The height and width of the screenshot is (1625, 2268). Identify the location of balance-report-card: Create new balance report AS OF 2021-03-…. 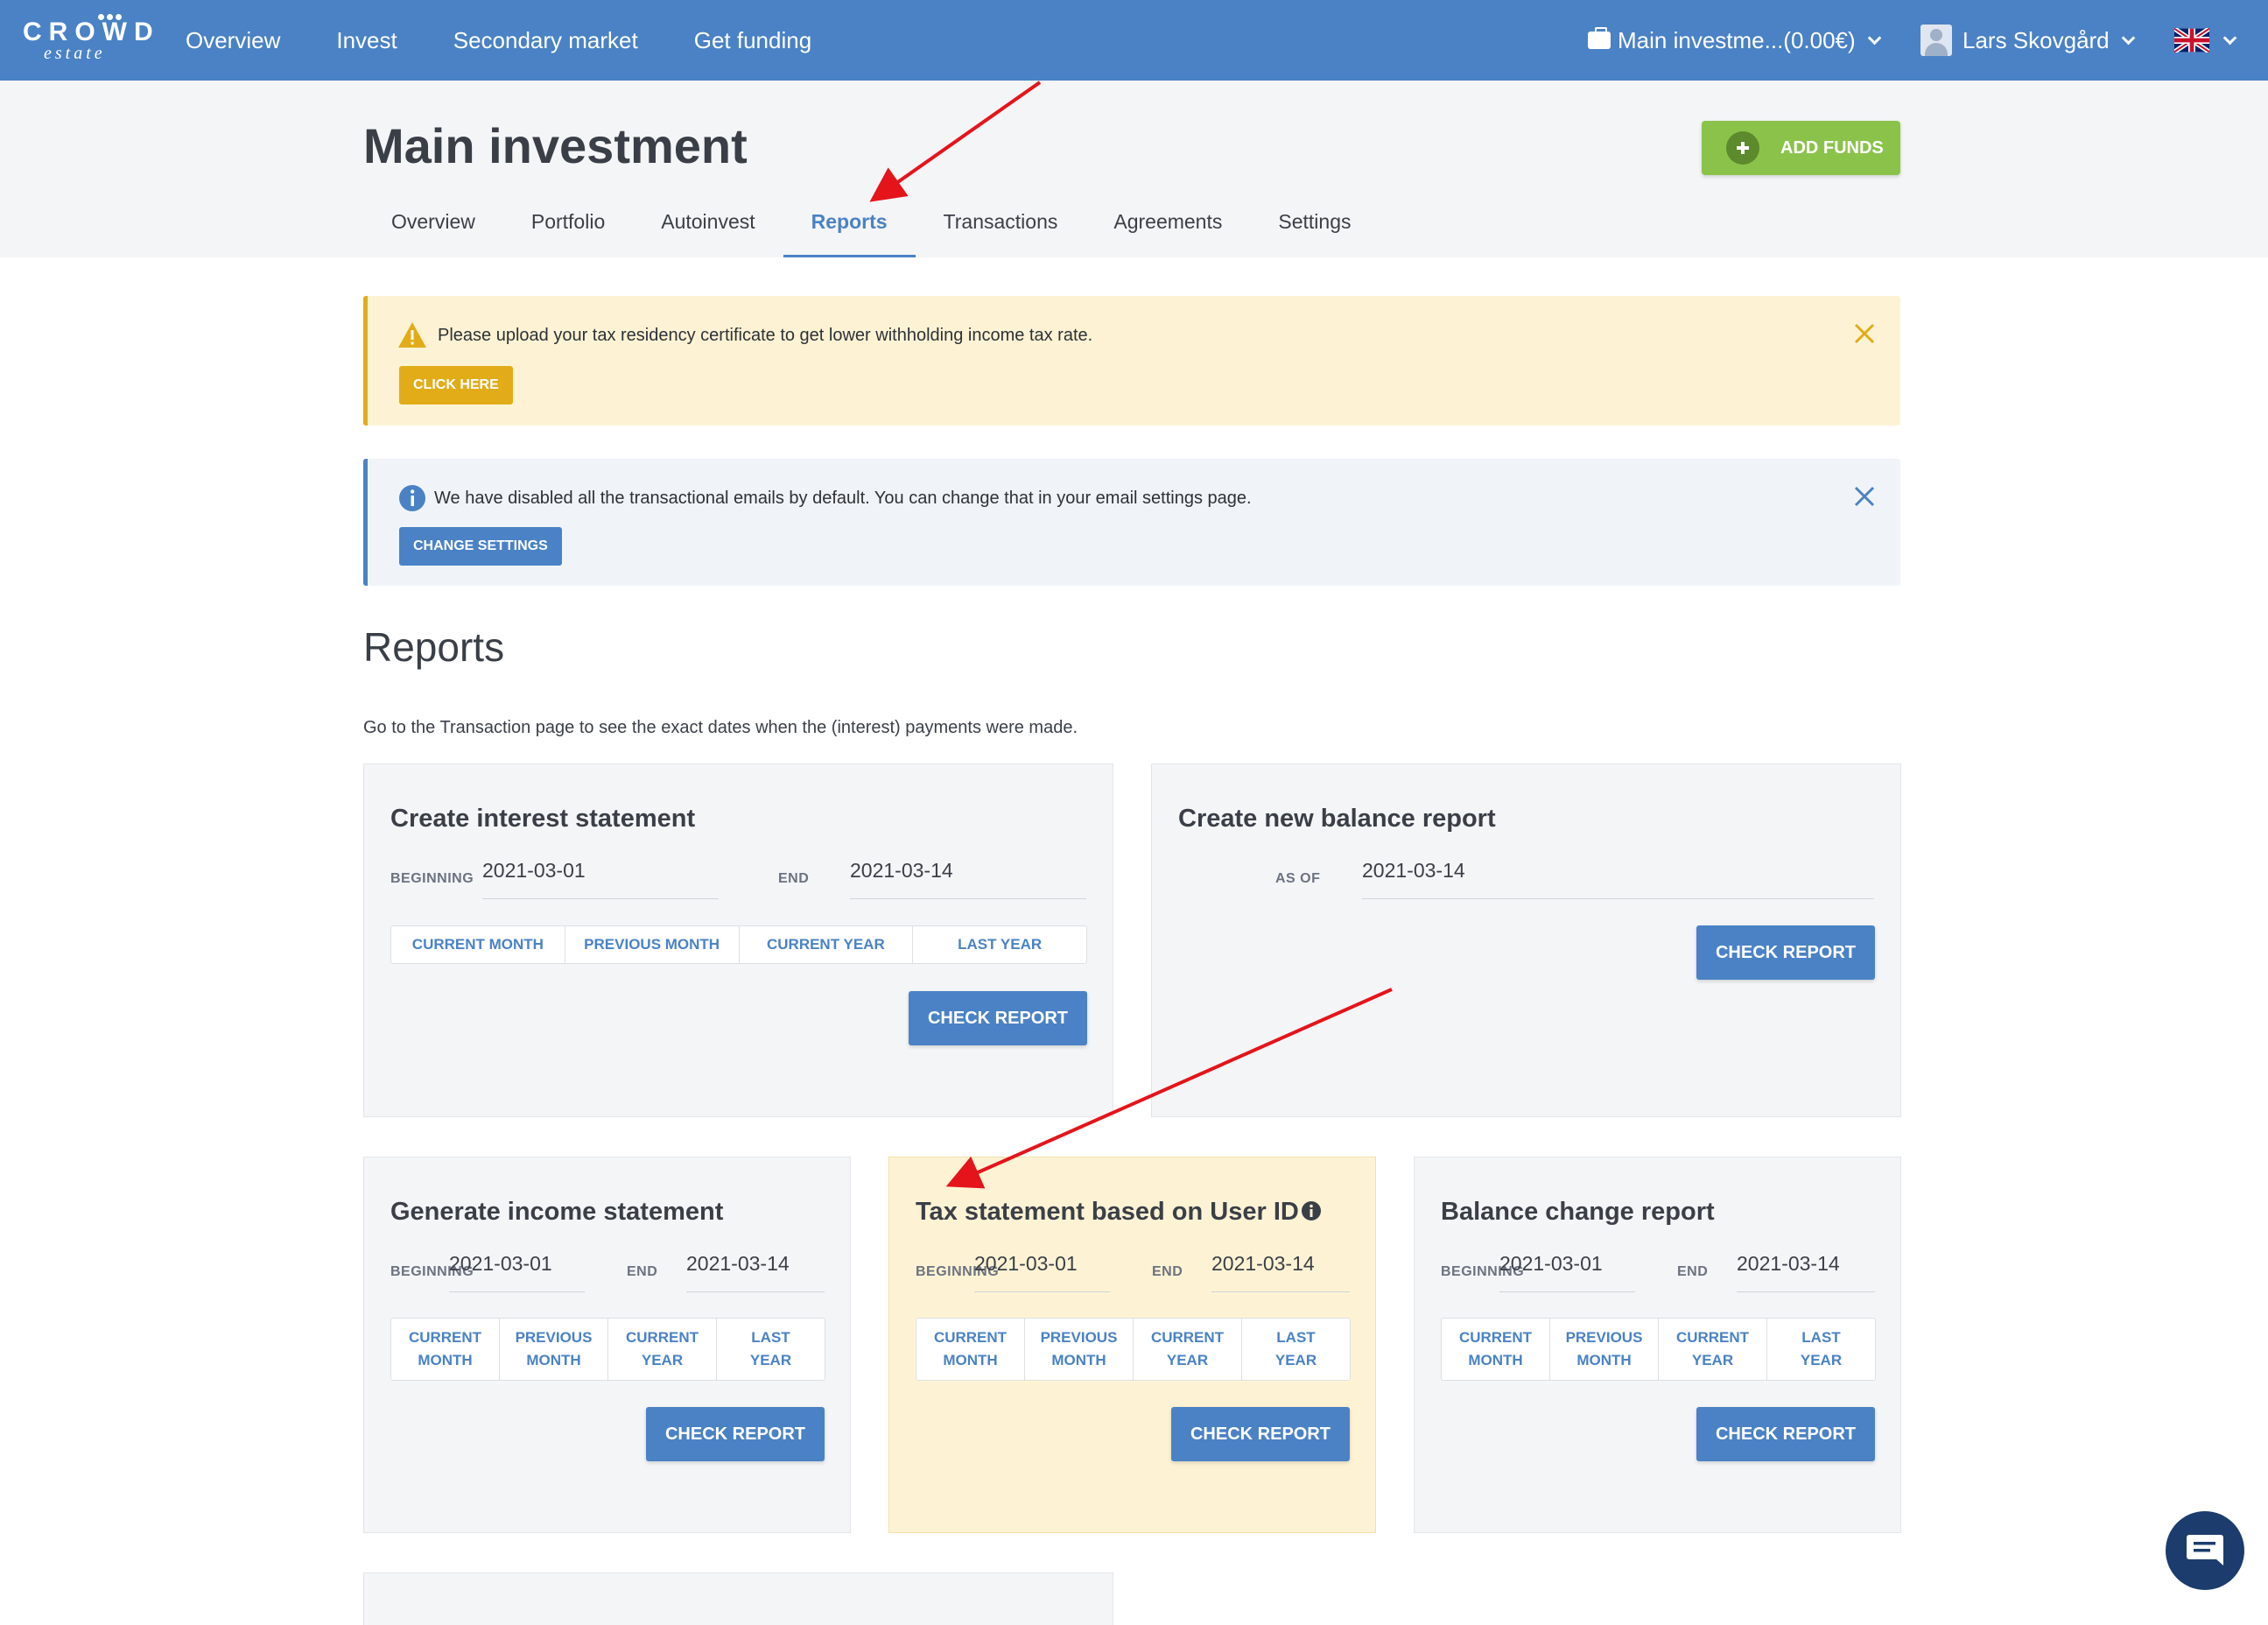
(1526, 940).